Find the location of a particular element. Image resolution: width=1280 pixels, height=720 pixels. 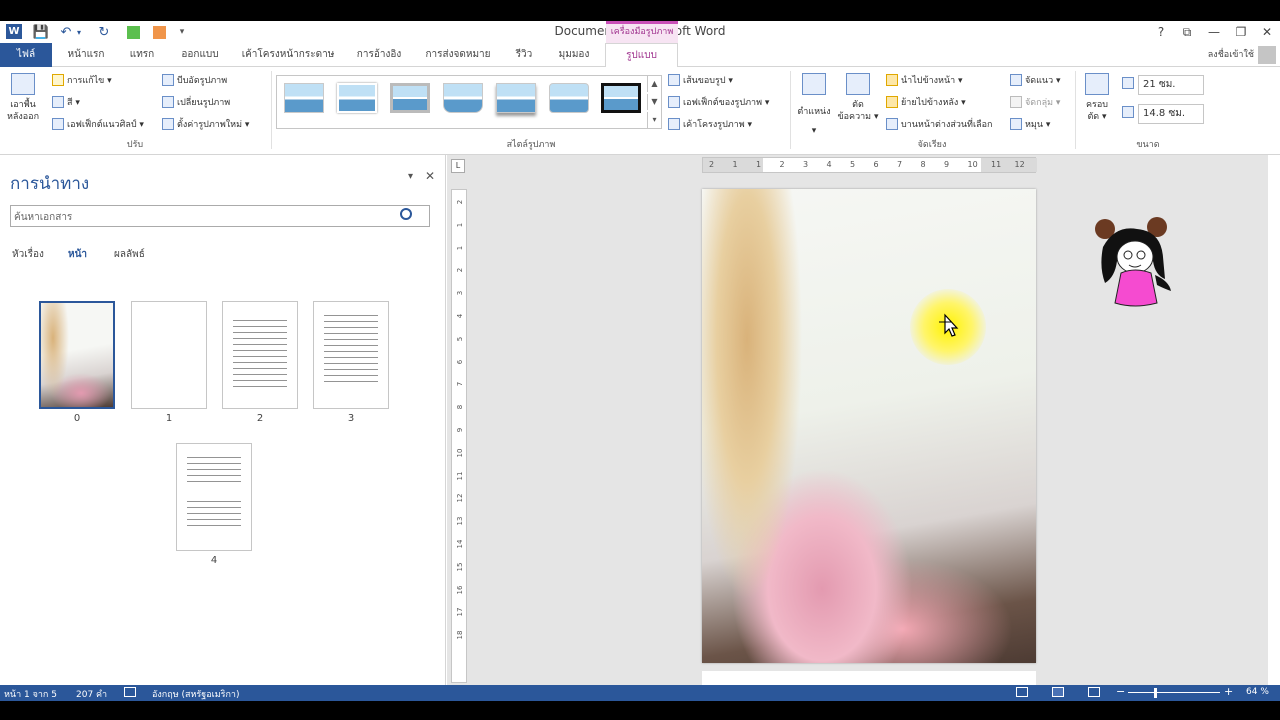

undo-dropdown-icon: ▾ is located at coordinates (79, 32).